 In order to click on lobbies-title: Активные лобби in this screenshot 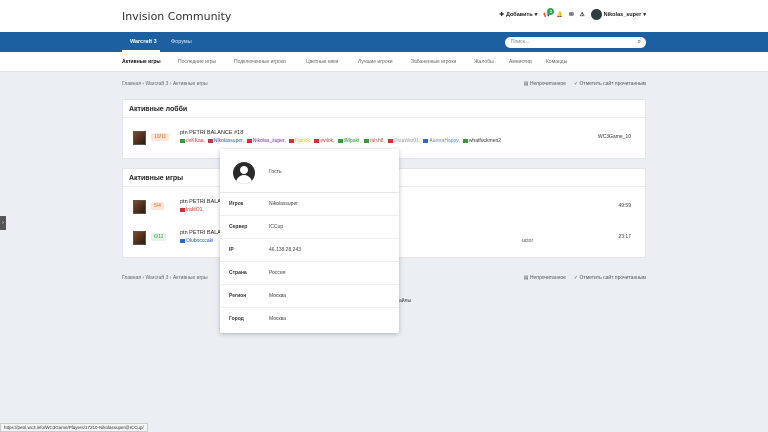, I will do `click(384, 109)`.